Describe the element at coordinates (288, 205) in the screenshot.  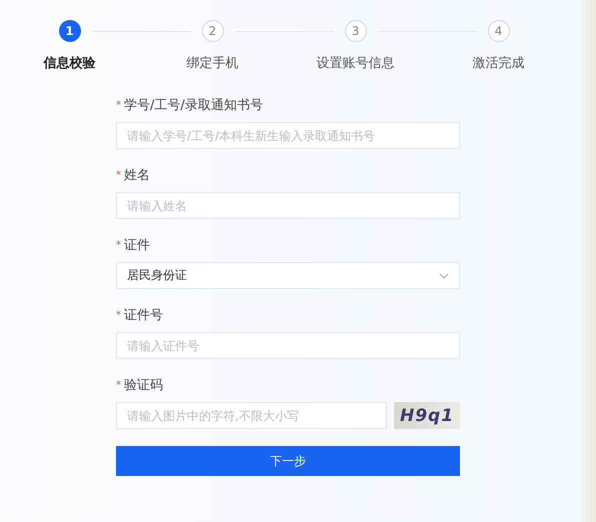
I see `input-field: 请输入姓名` at that location.